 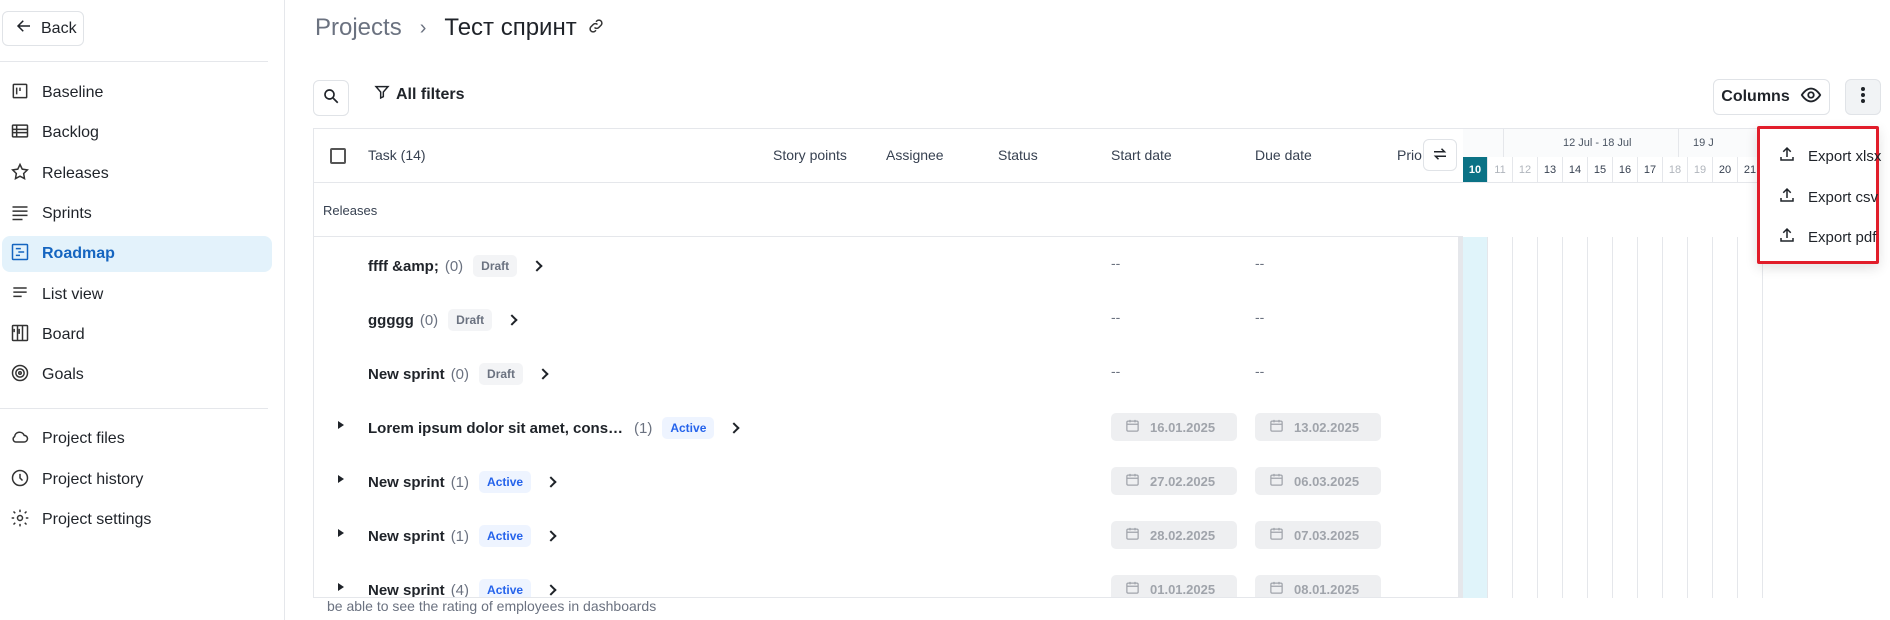 I want to click on start-date-field: 27.02.2025, so click(x=1174, y=481).